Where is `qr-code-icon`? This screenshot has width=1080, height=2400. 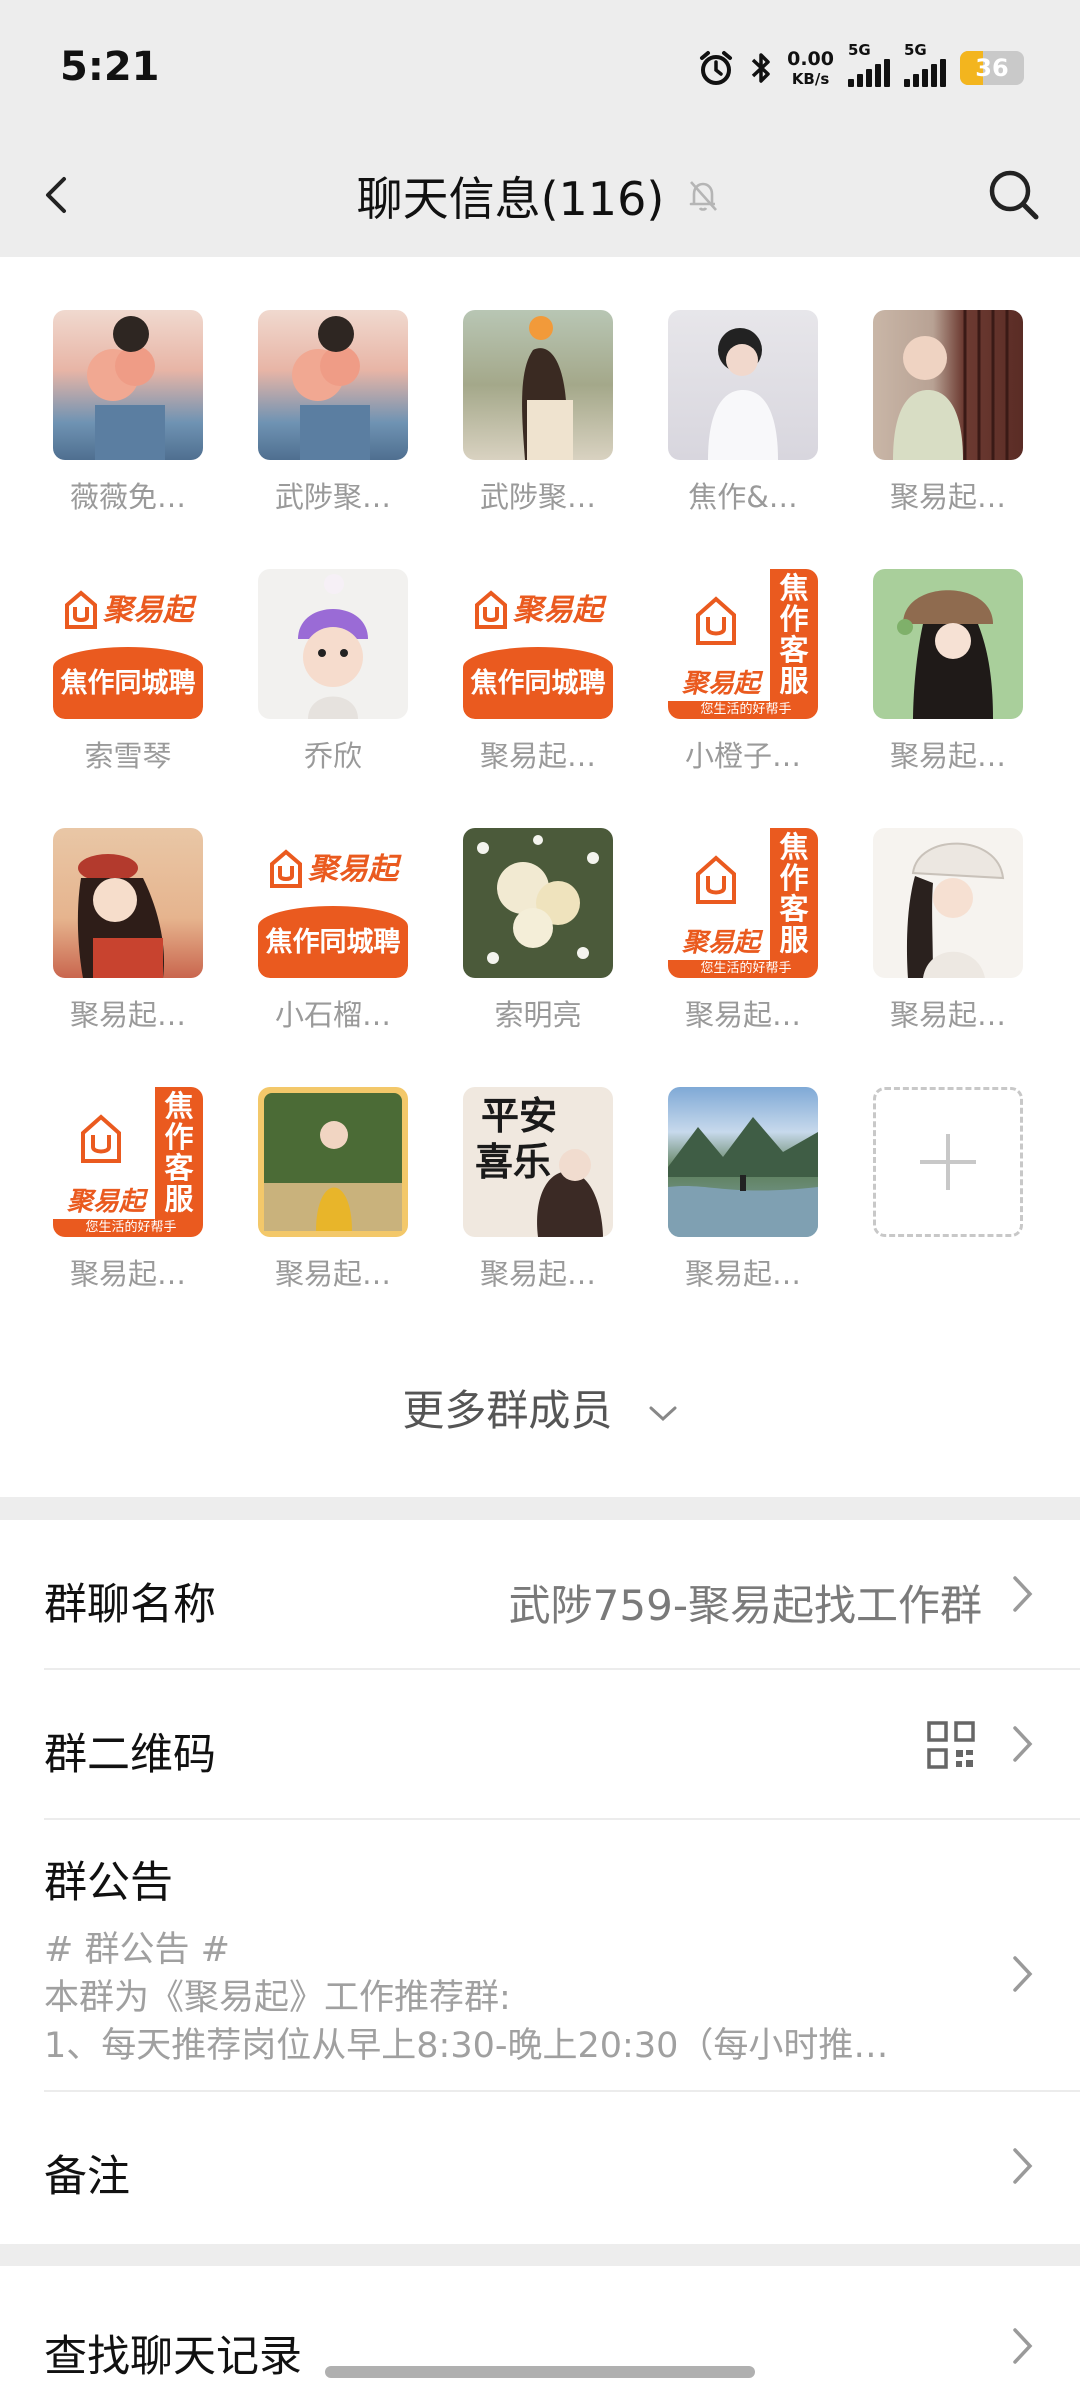 qr-code-icon is located at coordinates (951, 1745).